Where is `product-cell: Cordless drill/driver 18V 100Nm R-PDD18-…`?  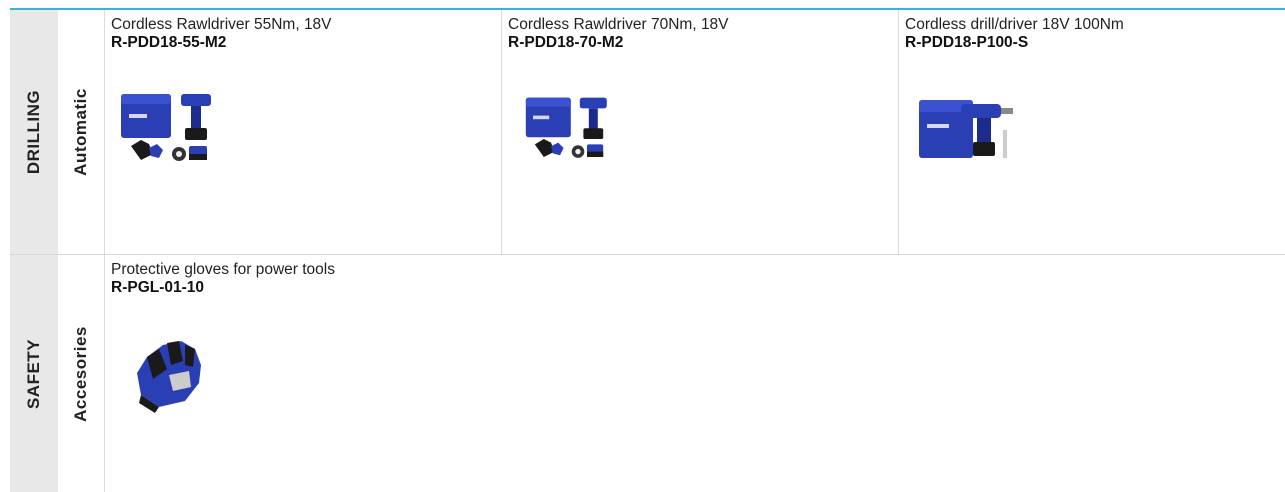
product-cell: Cordless drill/driver 18V 100Nm R-PDD18-… is located at coordinates (1092, 132).